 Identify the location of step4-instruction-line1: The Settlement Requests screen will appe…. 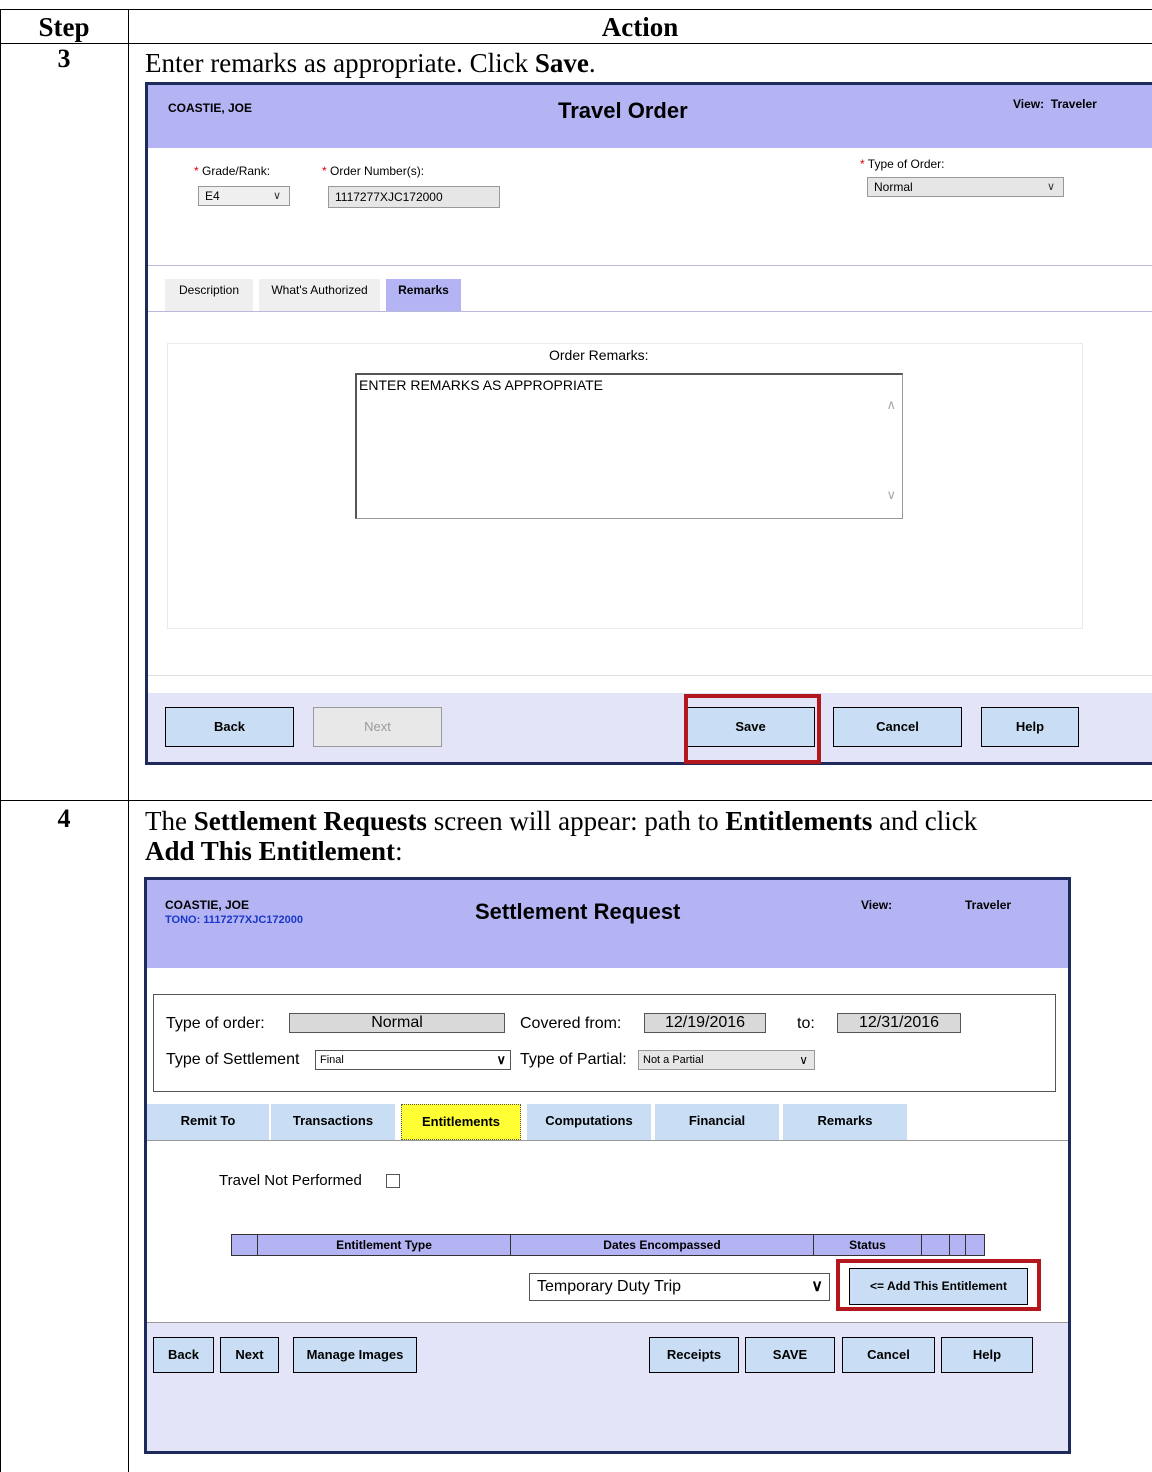
(561, 821).